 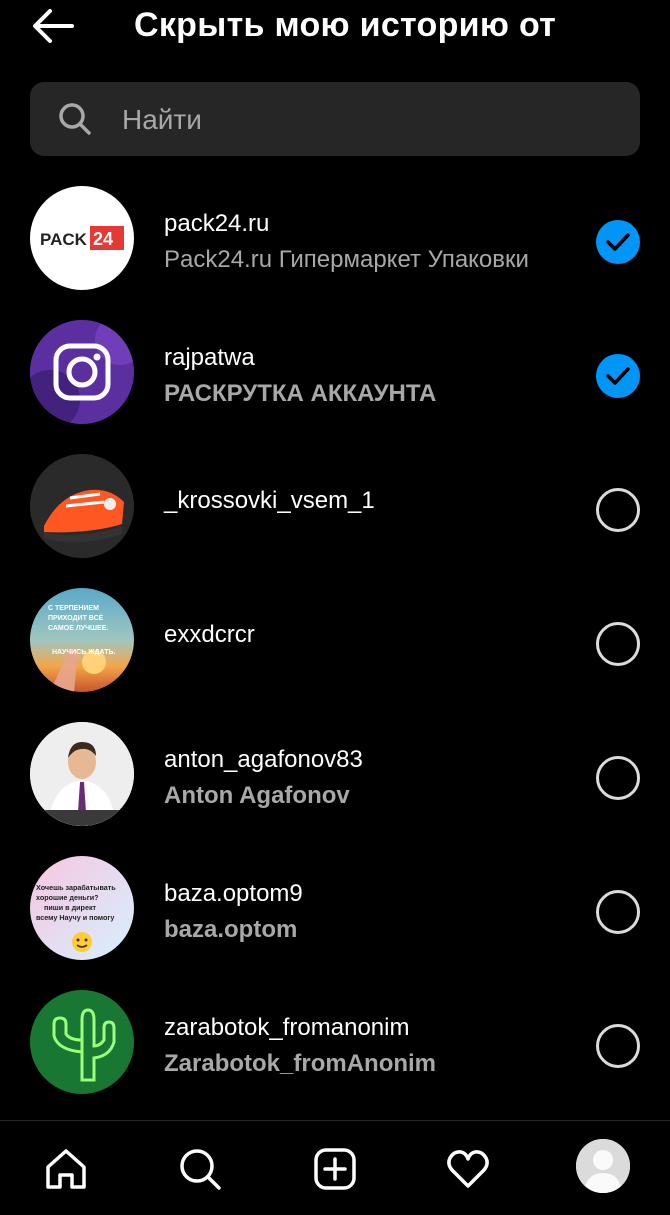 I want to click on list-item: rajpatwa РАСКРУТКА АККАУНТА, so click(x=335, y=371).